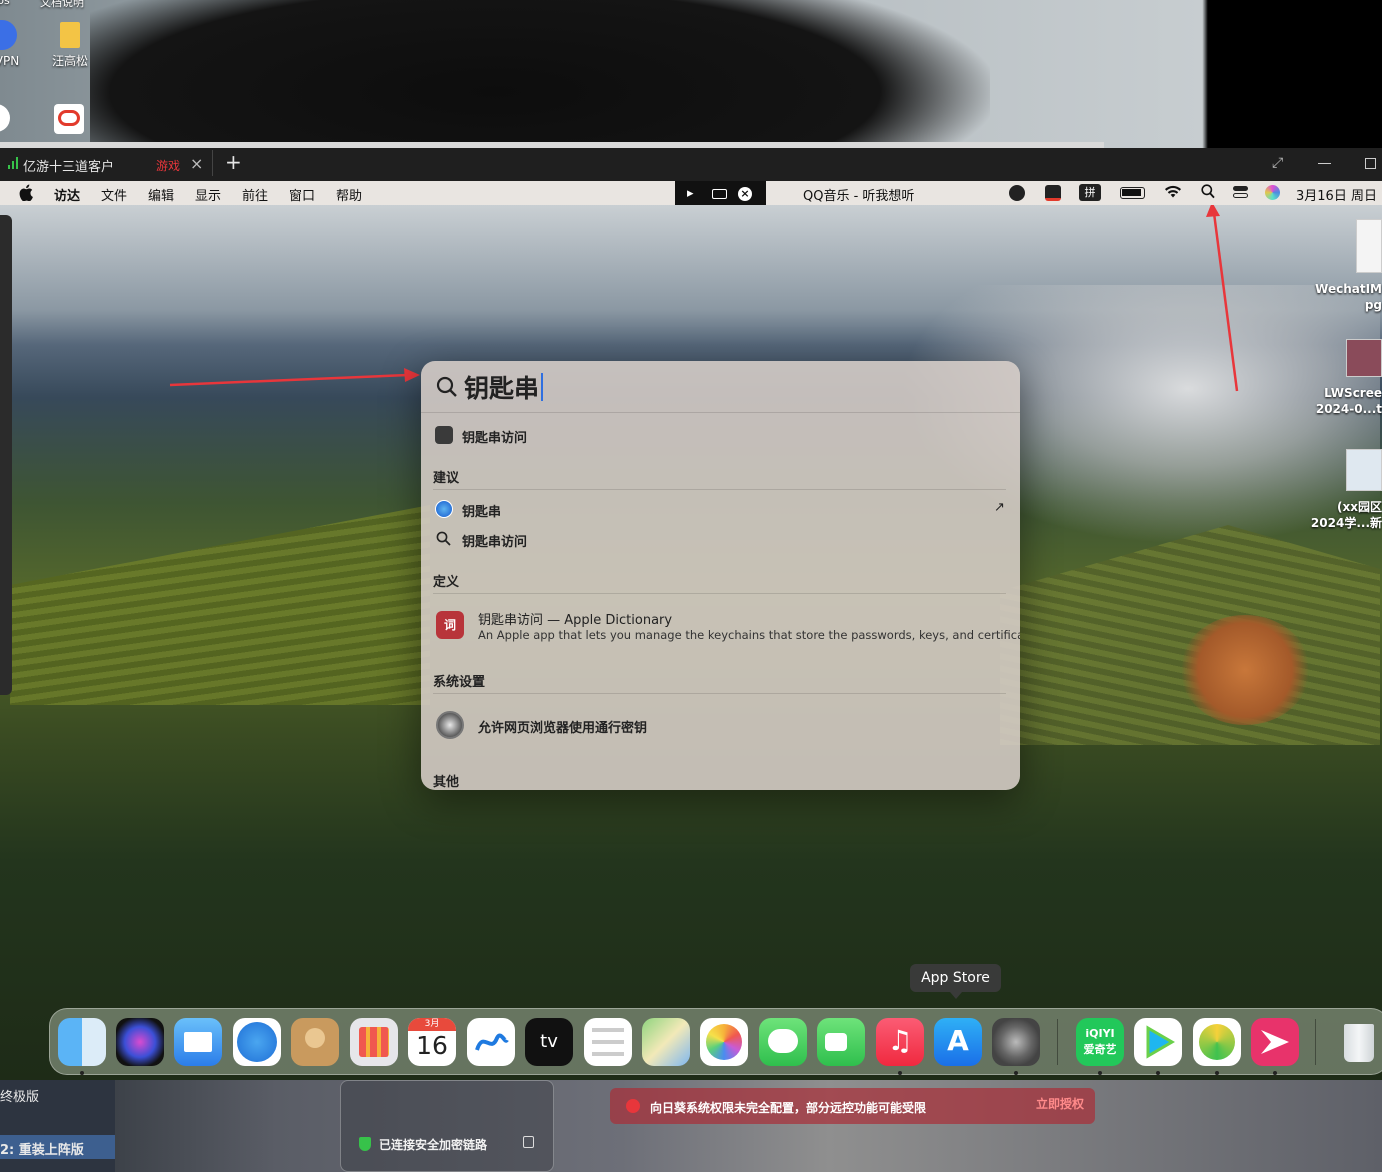  I want to click on globe-status-icon, so click(1017, 193).